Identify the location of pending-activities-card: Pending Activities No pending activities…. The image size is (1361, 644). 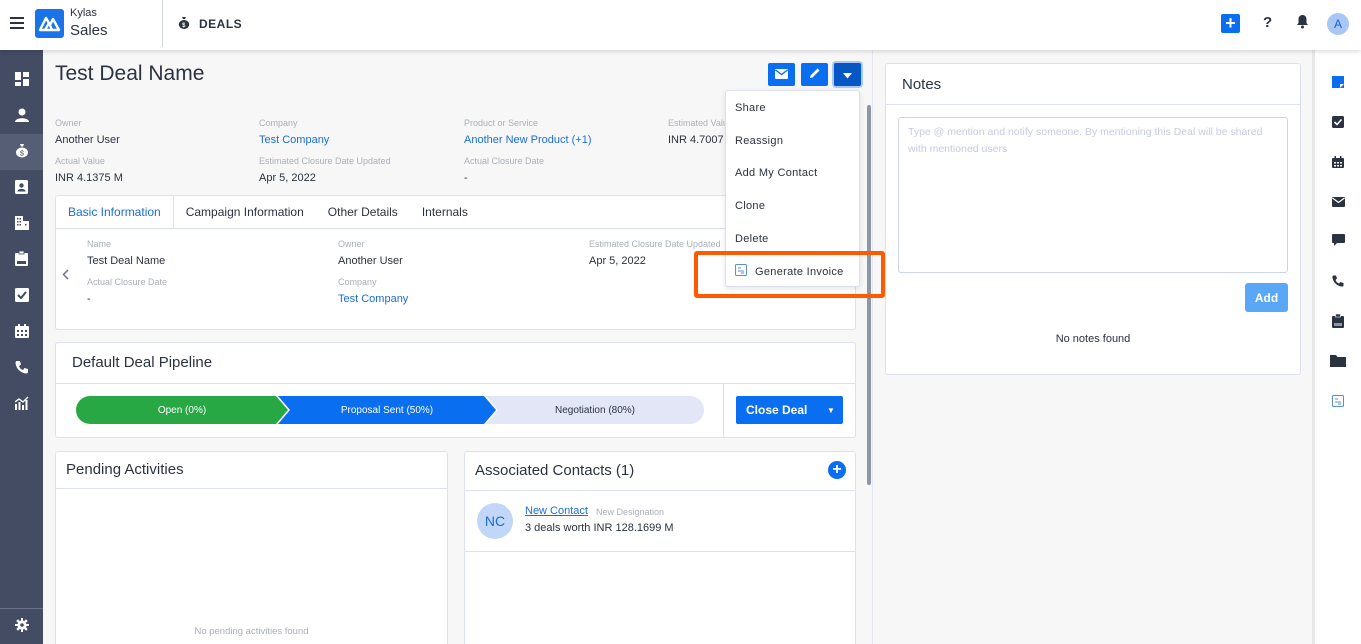
(251, 547).